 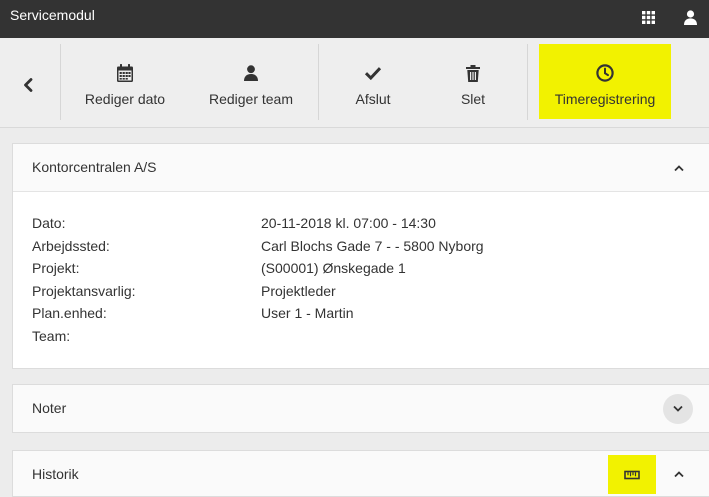 What do you see at coordinates (361, 313) in the screenshot?
I see `detail-row: Plan.enhed: User 1 - Martin` at bounding box center [361, 313].